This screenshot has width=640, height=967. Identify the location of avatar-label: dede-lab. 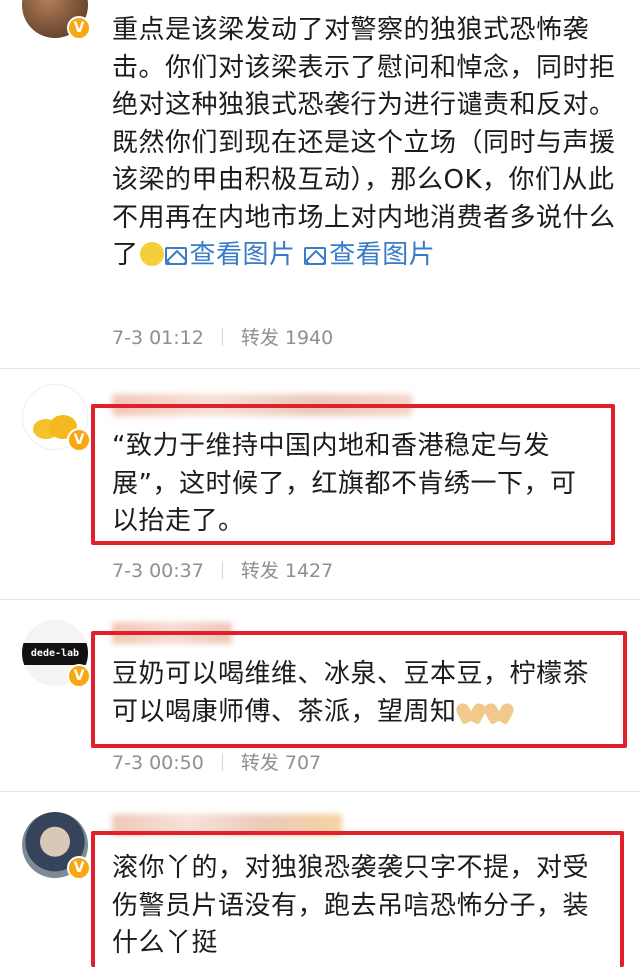
(55, 654).